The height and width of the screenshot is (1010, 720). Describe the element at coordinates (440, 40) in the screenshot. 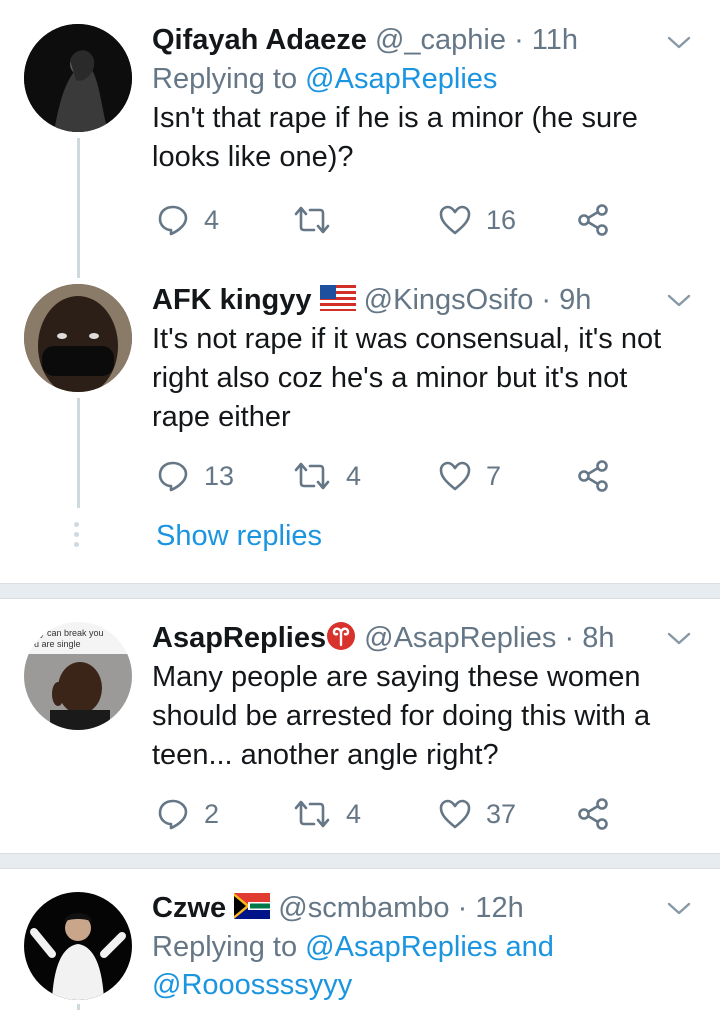

I see `author-handle: @_caphie` at that location.